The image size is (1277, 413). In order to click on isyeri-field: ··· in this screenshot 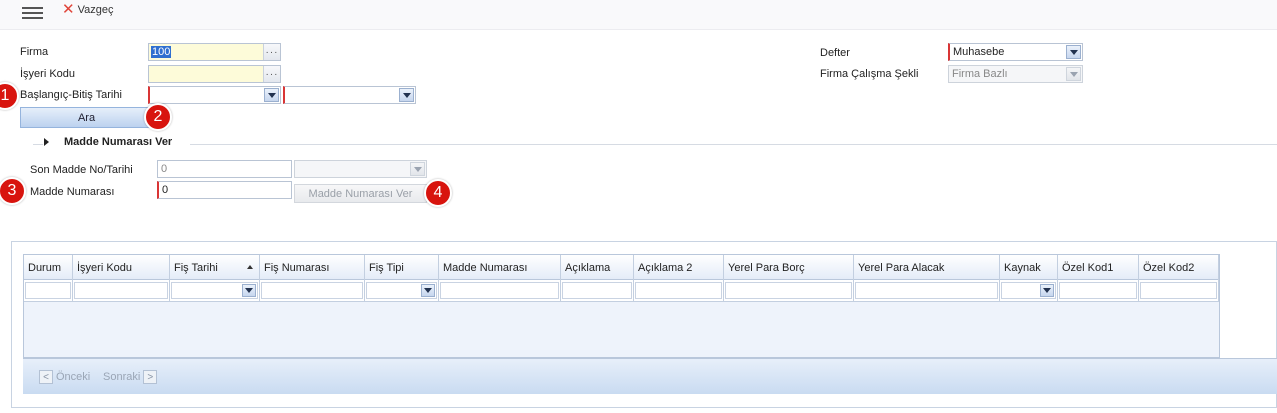, I will do `click(214, 74)`.